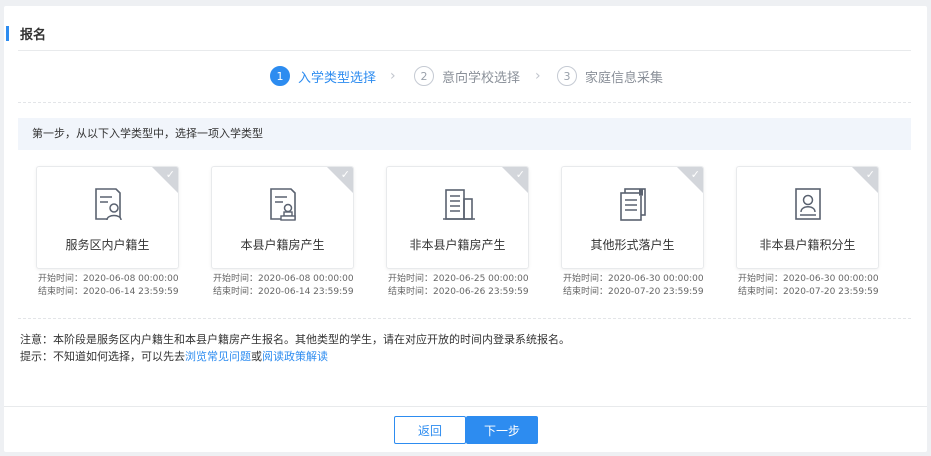 Image resolution: width=931 pixels, height=456 pixels. I want to click on admission-type-card: ✓ 本县户籍房产生, so click(282, 217).